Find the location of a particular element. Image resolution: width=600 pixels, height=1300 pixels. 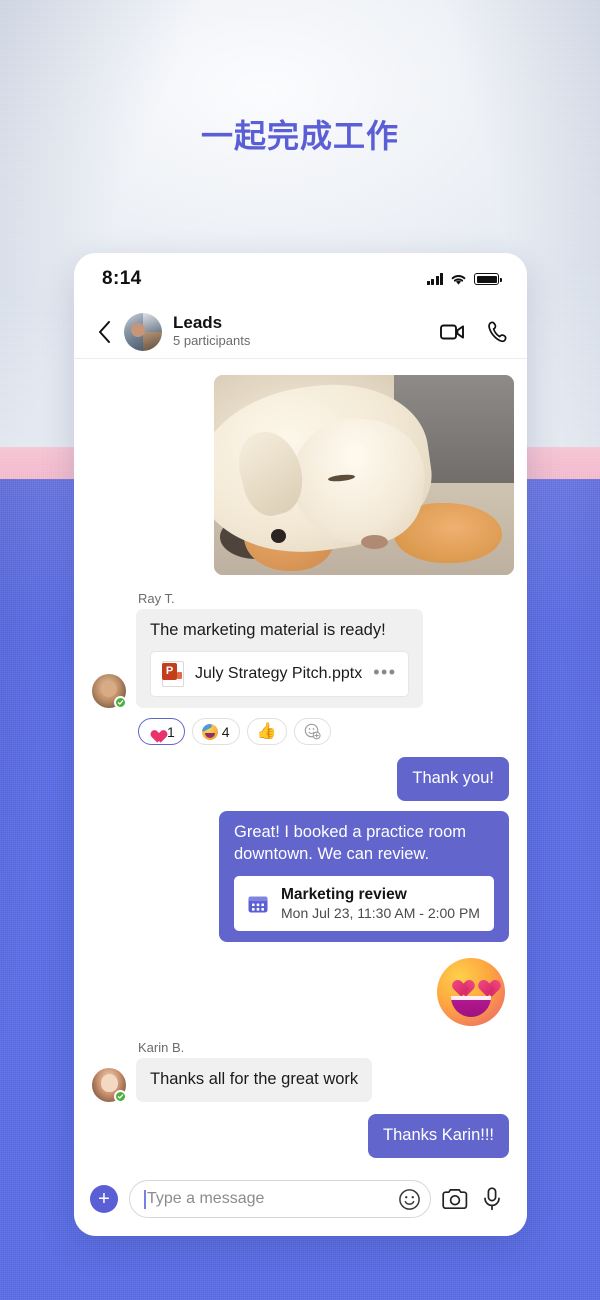

signal-icon is located at coordinates (434, 279).